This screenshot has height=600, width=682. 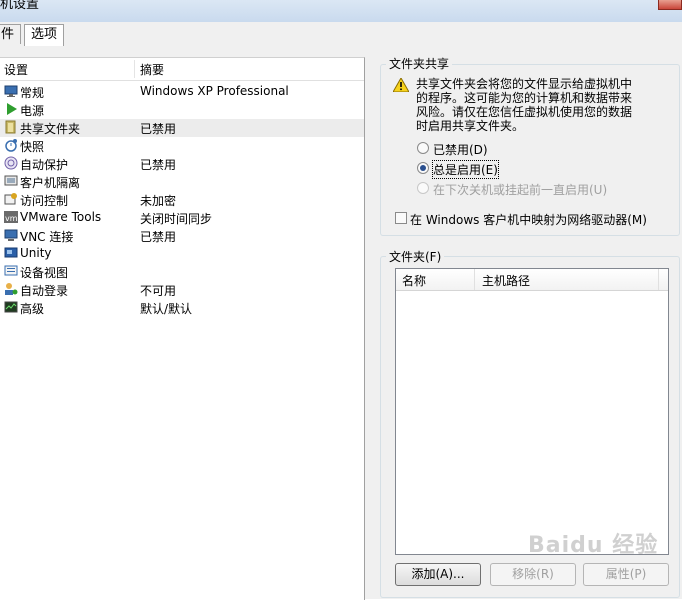 What do you see at coordinates (341, 33) in the screenshot?
I see `tab-bar` at bounding box center [341, 33].